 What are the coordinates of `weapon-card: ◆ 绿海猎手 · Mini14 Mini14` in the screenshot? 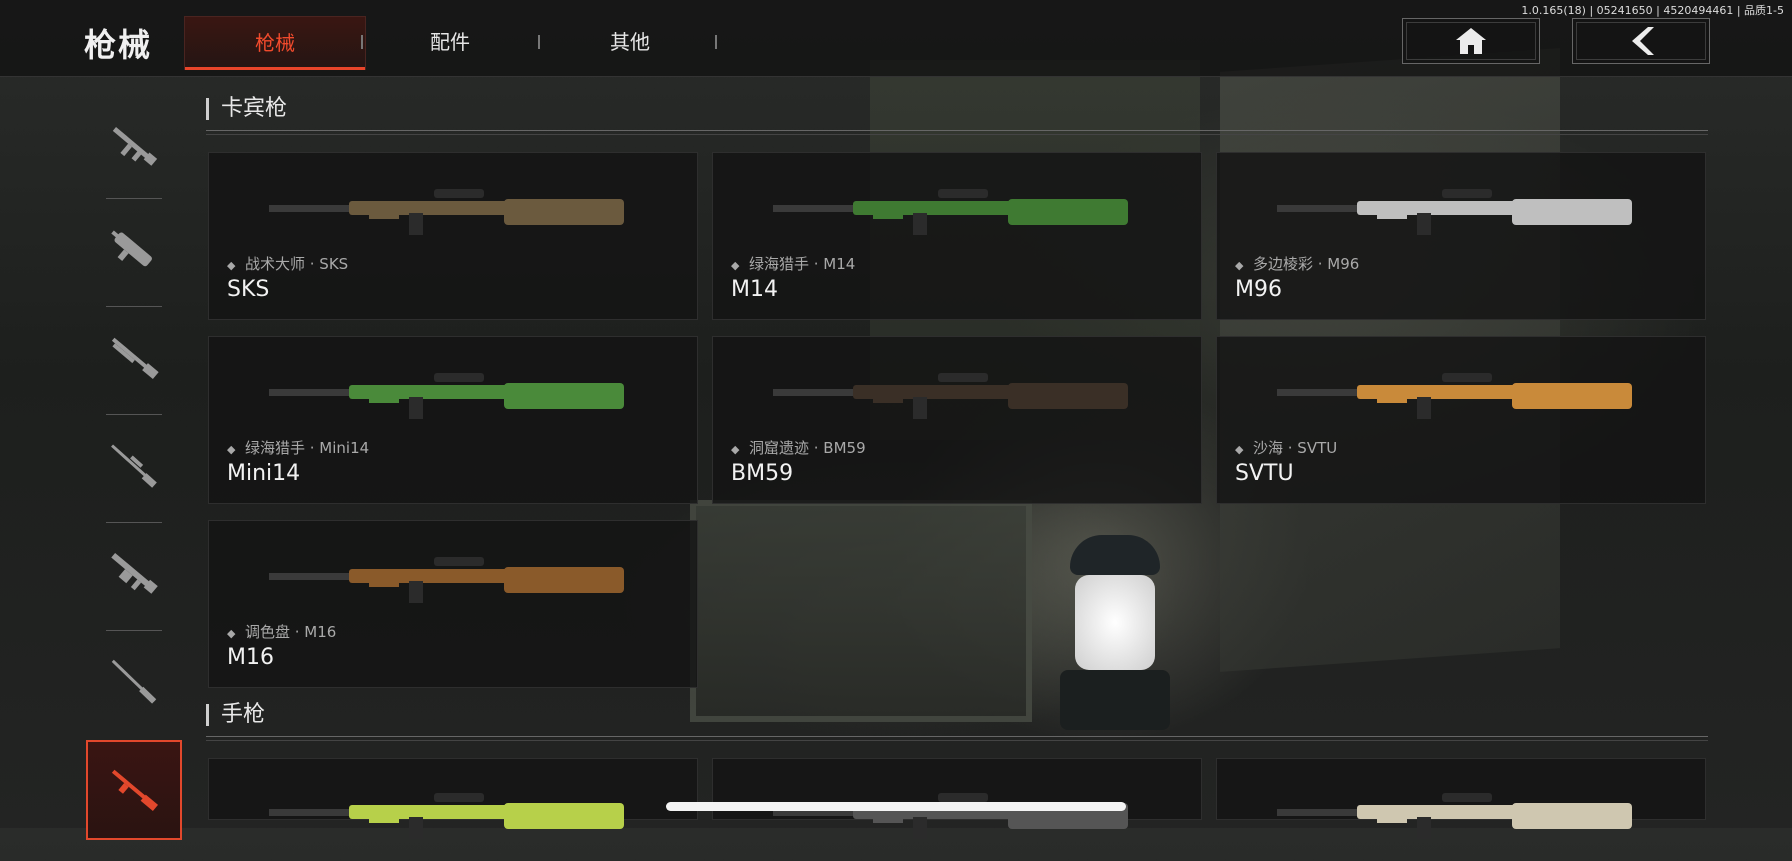 It's located at (453, 420).